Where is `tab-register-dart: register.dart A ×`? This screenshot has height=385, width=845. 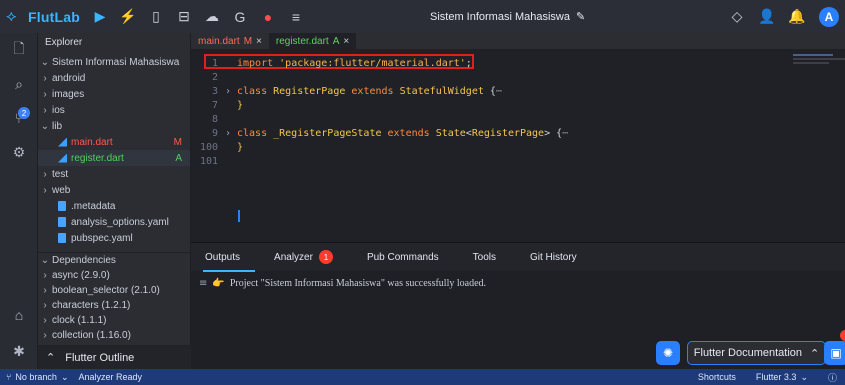 tab-register-dart: register.dart A × is located at coordinates (312, 41).